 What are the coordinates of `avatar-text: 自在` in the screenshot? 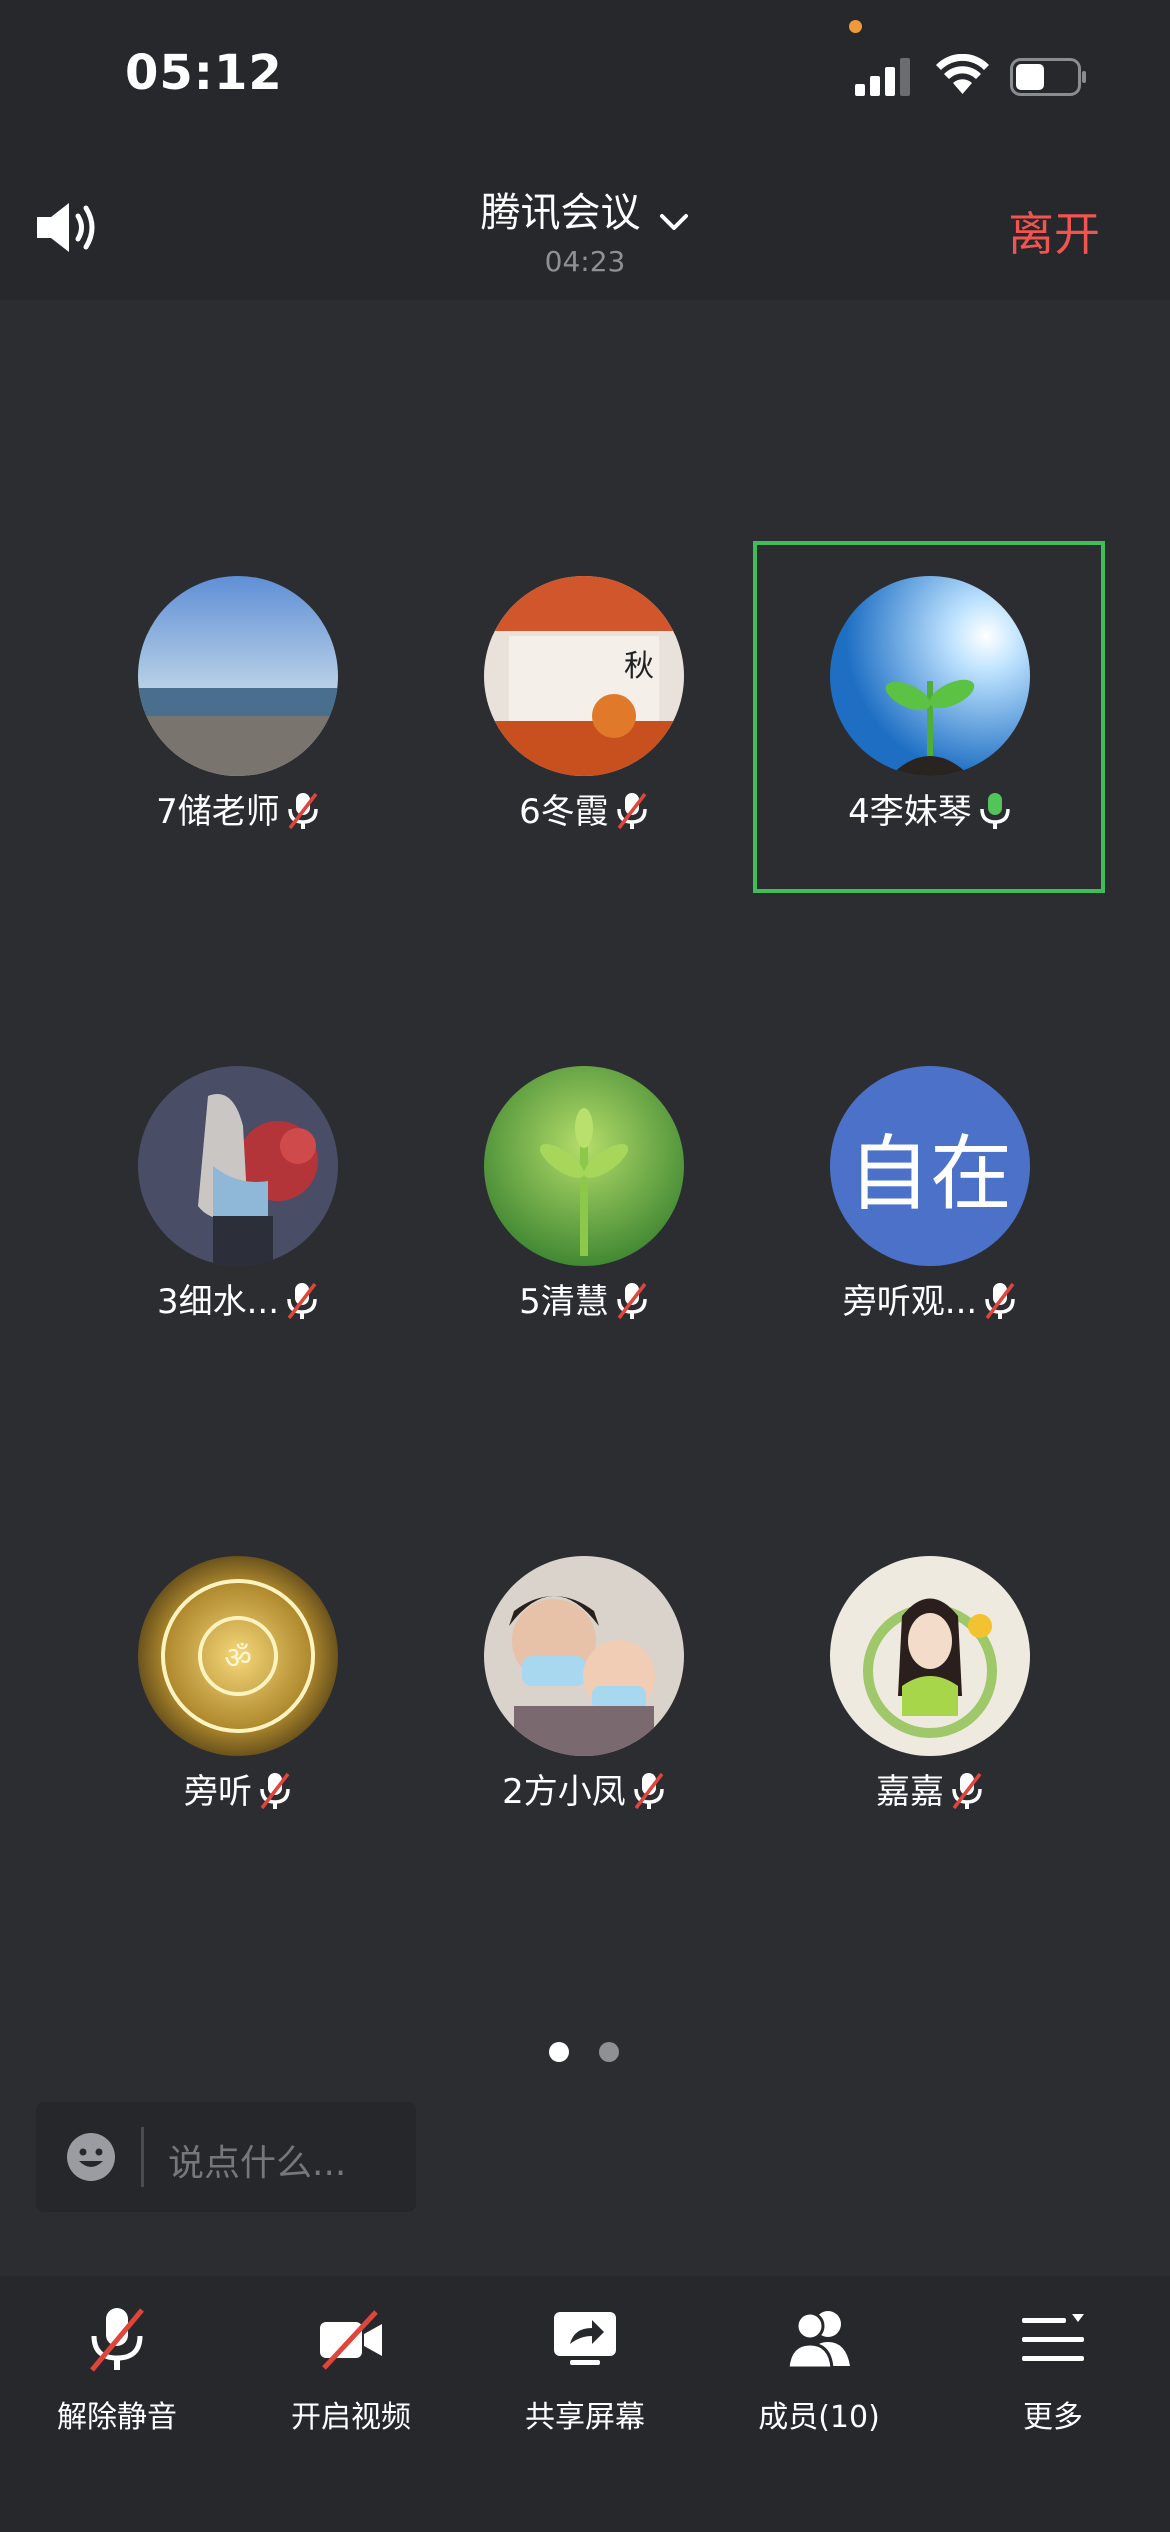 It's located at (930, 1166).